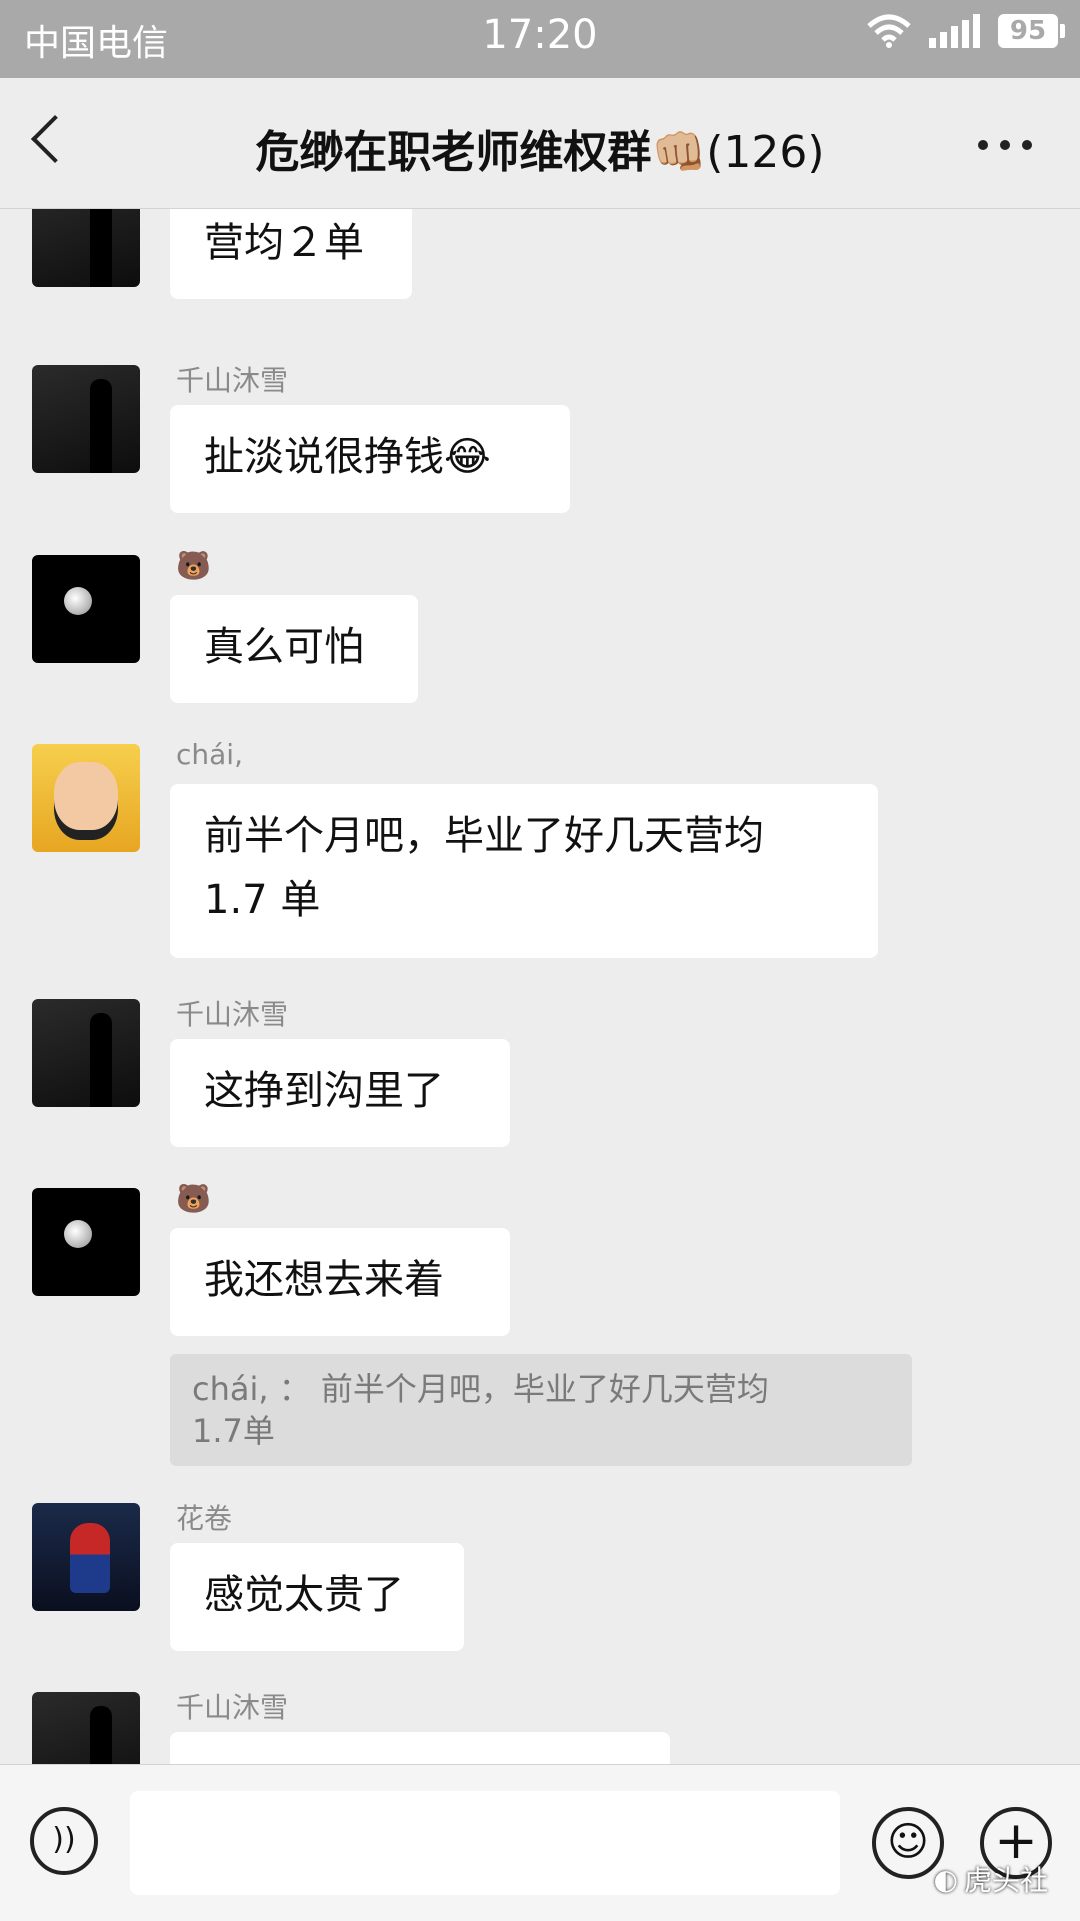 The image size is (1080, 1921). Describe the element at coordinates (420, 1748) in the screenshot. I see `message-bubble` at that location.